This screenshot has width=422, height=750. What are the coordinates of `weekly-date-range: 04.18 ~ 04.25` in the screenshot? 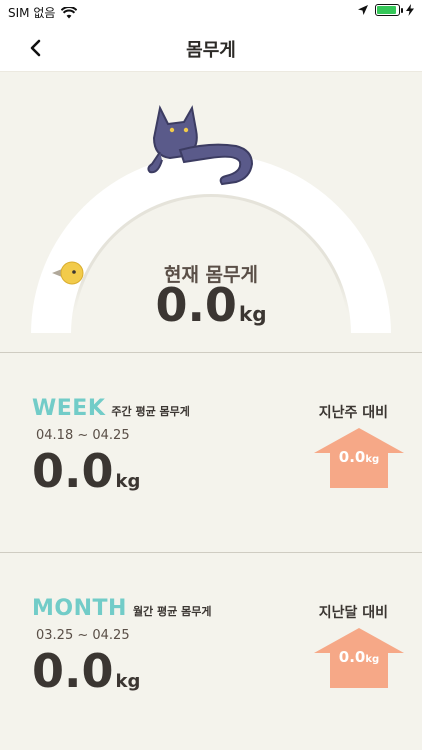 It's located at (83, 435).